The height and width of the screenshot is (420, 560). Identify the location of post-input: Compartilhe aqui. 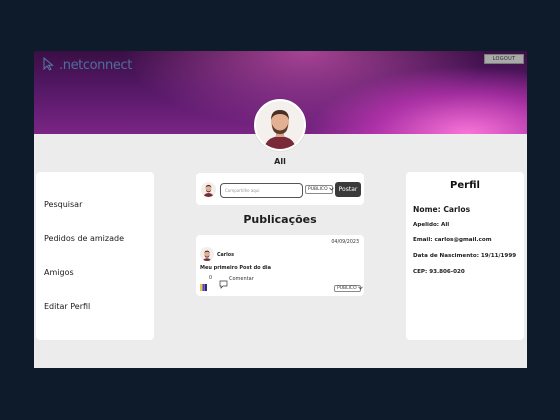
(261, 190).